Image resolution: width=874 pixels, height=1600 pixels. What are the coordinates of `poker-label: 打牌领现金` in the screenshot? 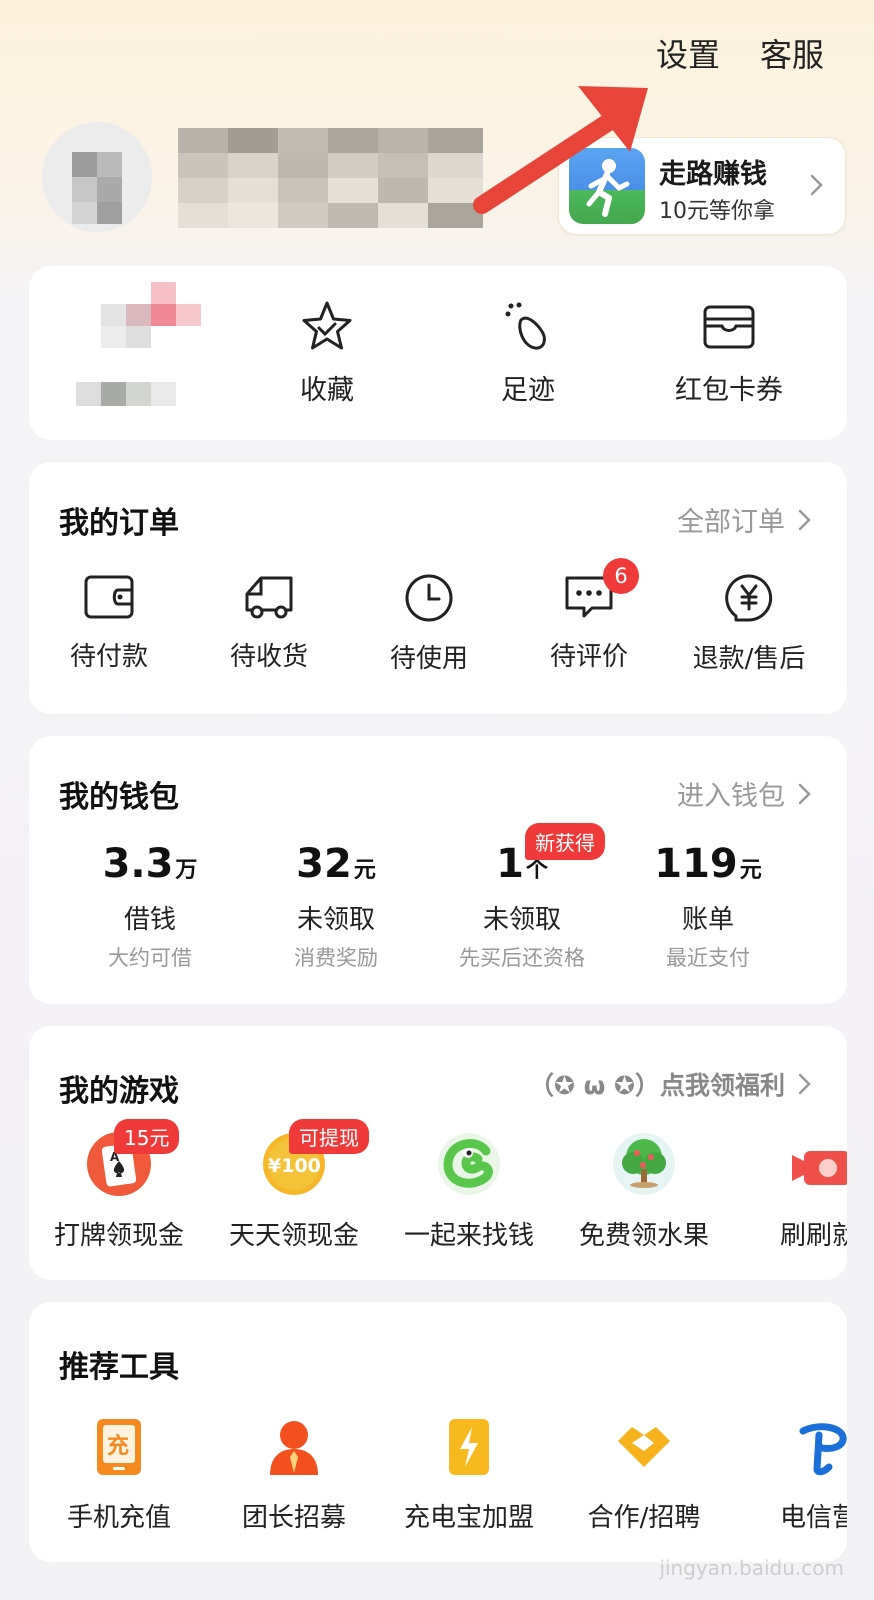 It's located at (118, 1236).